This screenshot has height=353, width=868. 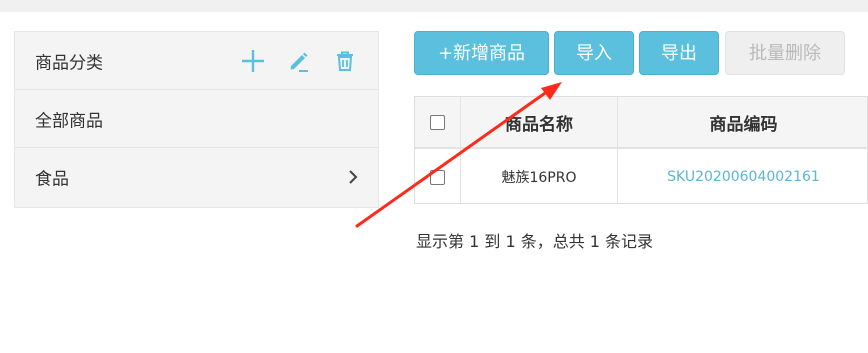 I want to click on row-checkbox-cell, so click(x=438, y=176).